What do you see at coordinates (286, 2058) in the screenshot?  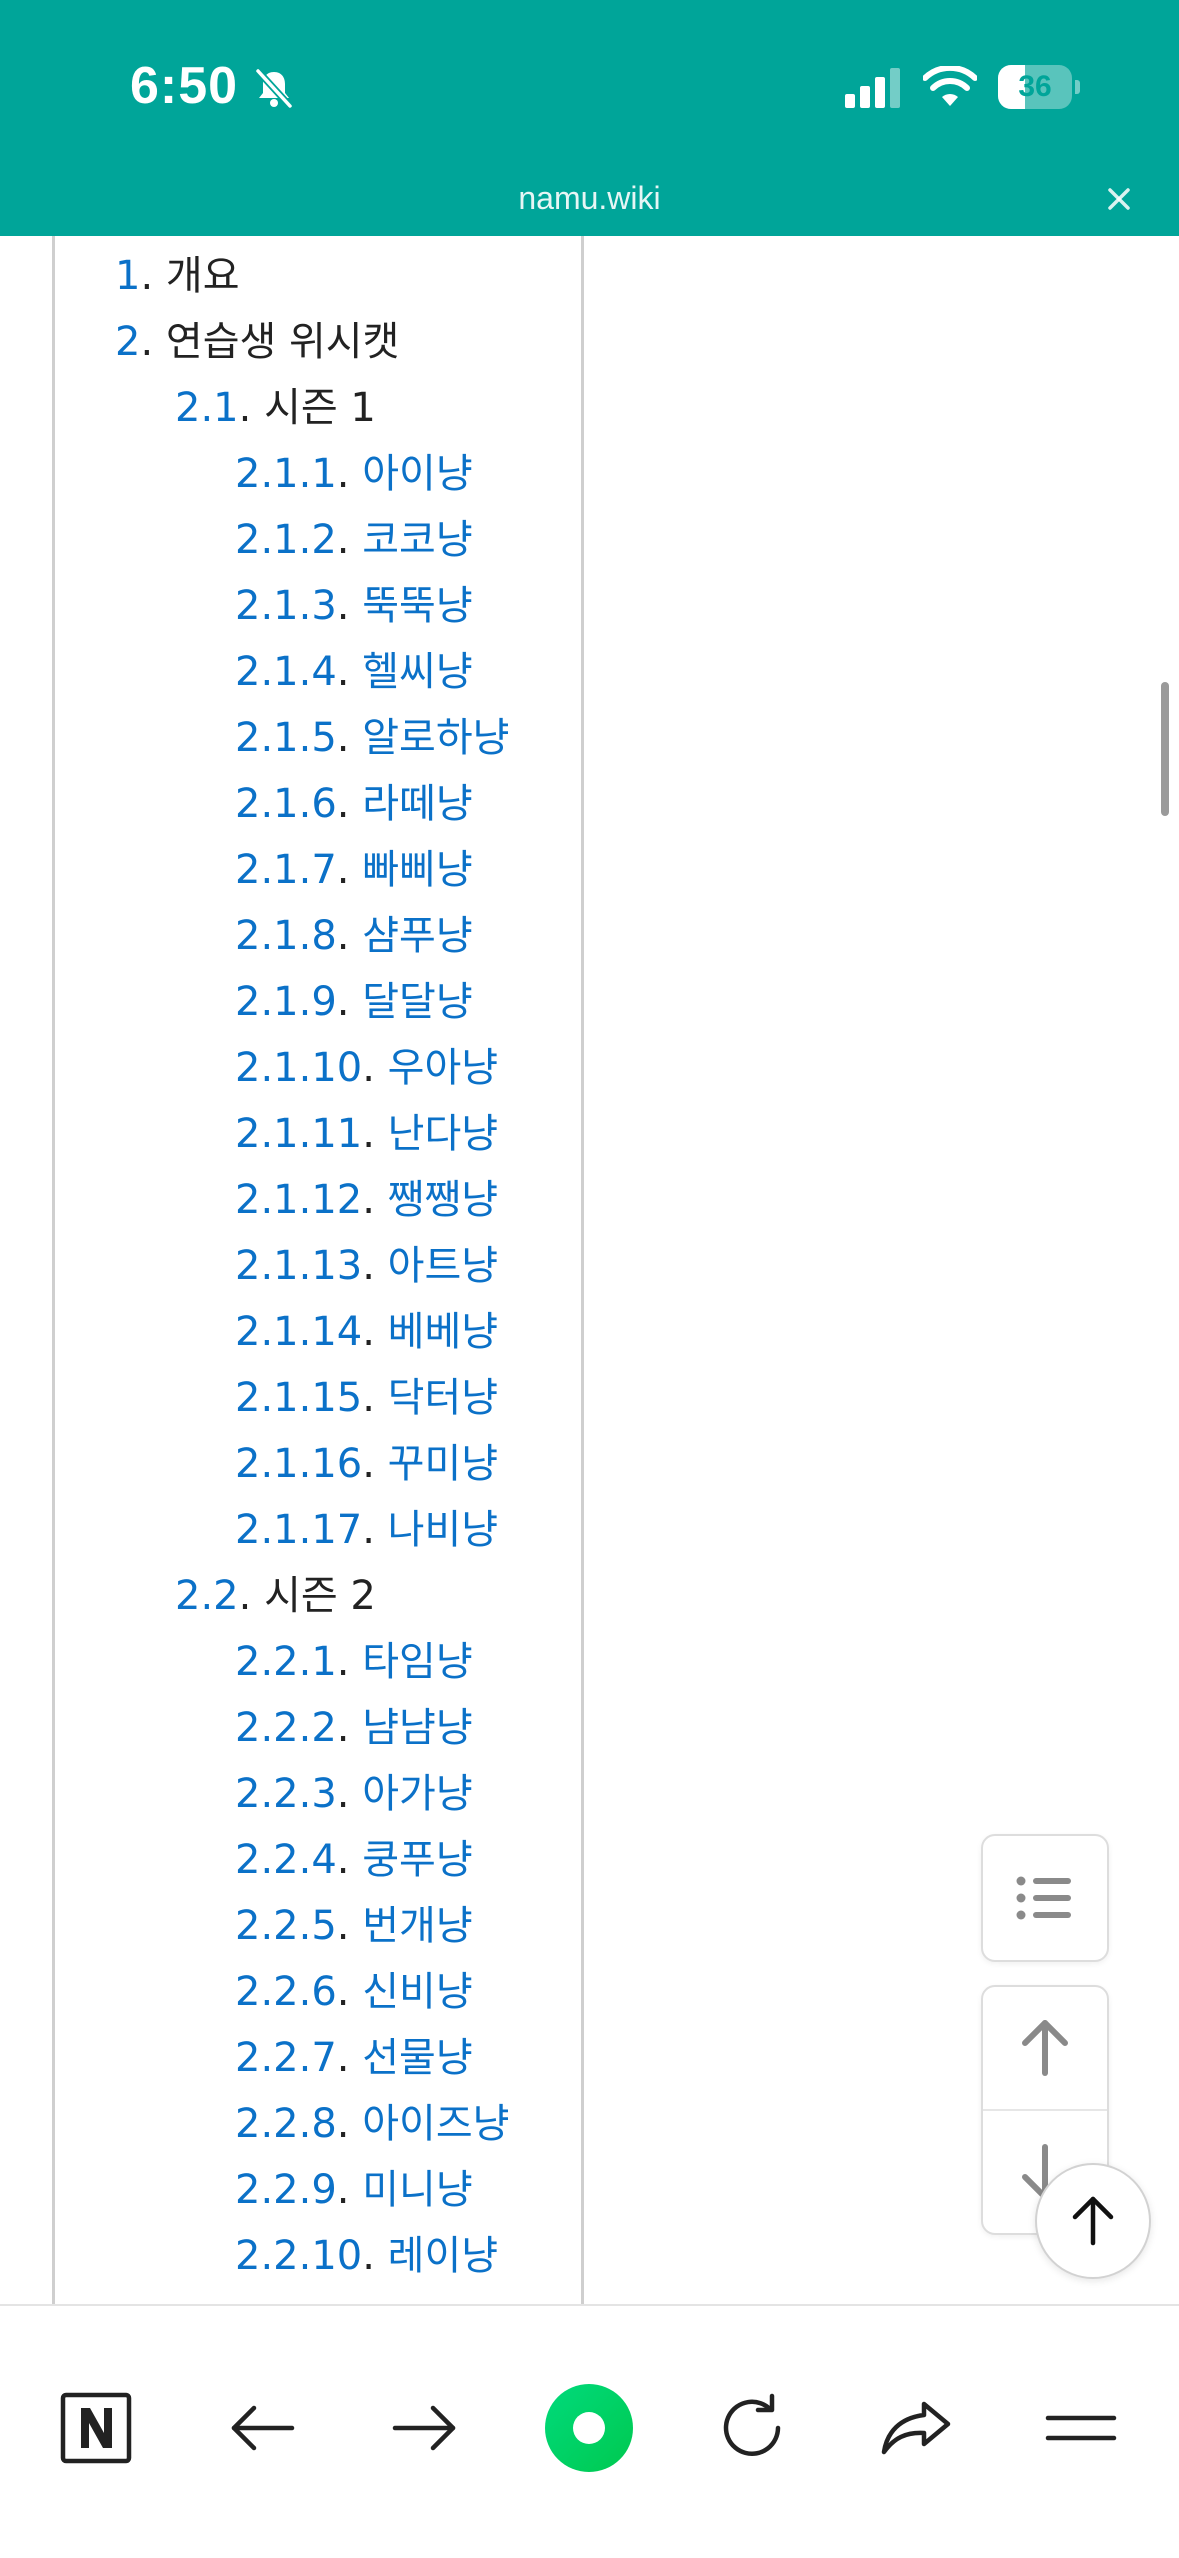 I see `toc-item-number: 2.2.7` at bounding box center [286, 2058].